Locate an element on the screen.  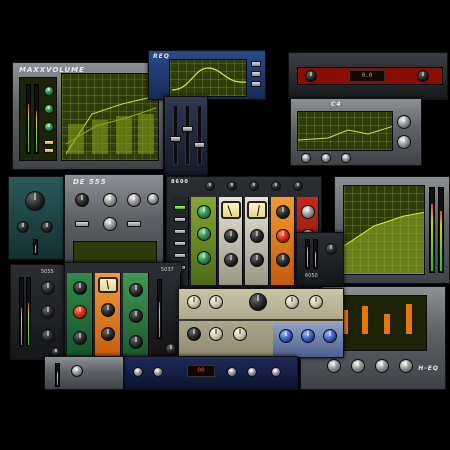
plugin-title: H-EQ is located at coordinates (428, 368).